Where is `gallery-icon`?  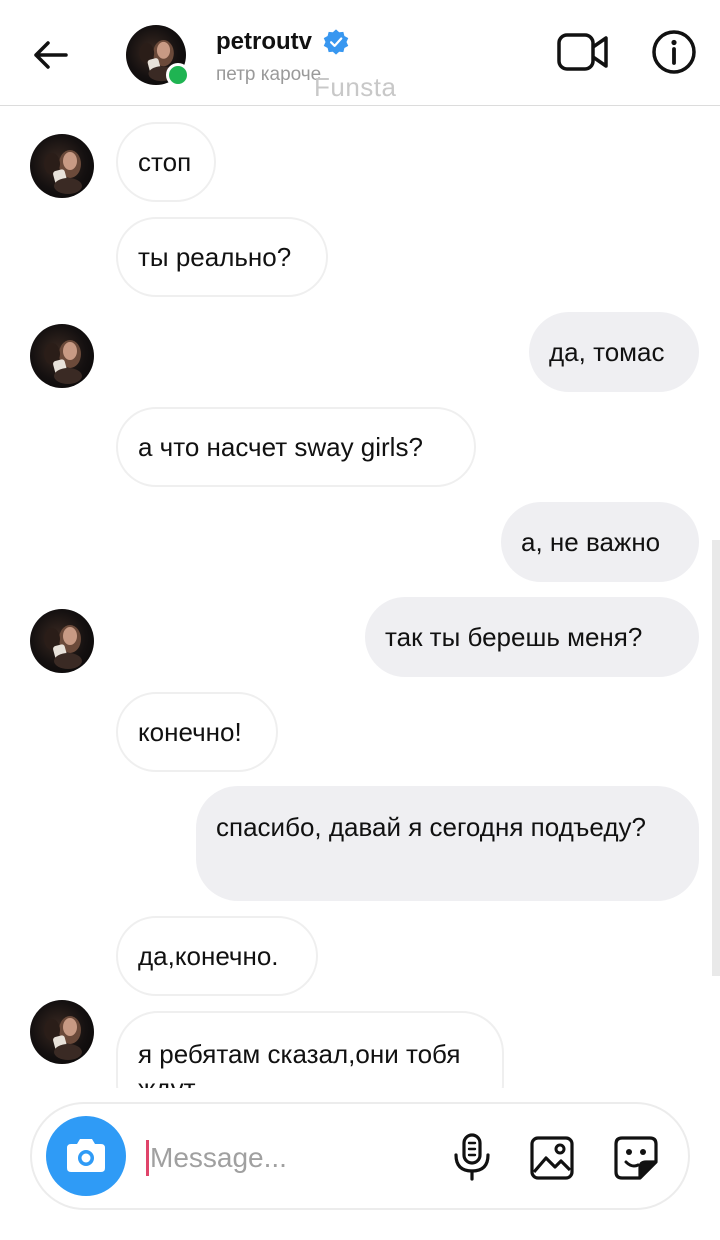 gallery-icon is located at coordinates (552, 1158).